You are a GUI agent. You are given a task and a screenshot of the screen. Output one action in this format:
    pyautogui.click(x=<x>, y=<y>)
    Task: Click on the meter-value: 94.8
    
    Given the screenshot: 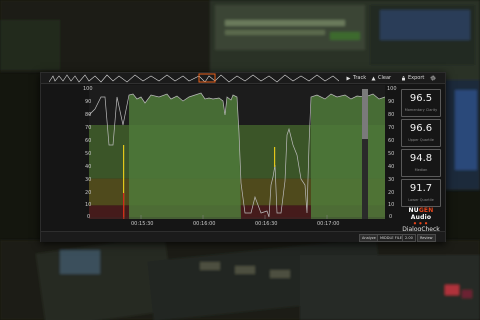 What is the action you would take?
    pyautogui.click(x=421, y=158)
    